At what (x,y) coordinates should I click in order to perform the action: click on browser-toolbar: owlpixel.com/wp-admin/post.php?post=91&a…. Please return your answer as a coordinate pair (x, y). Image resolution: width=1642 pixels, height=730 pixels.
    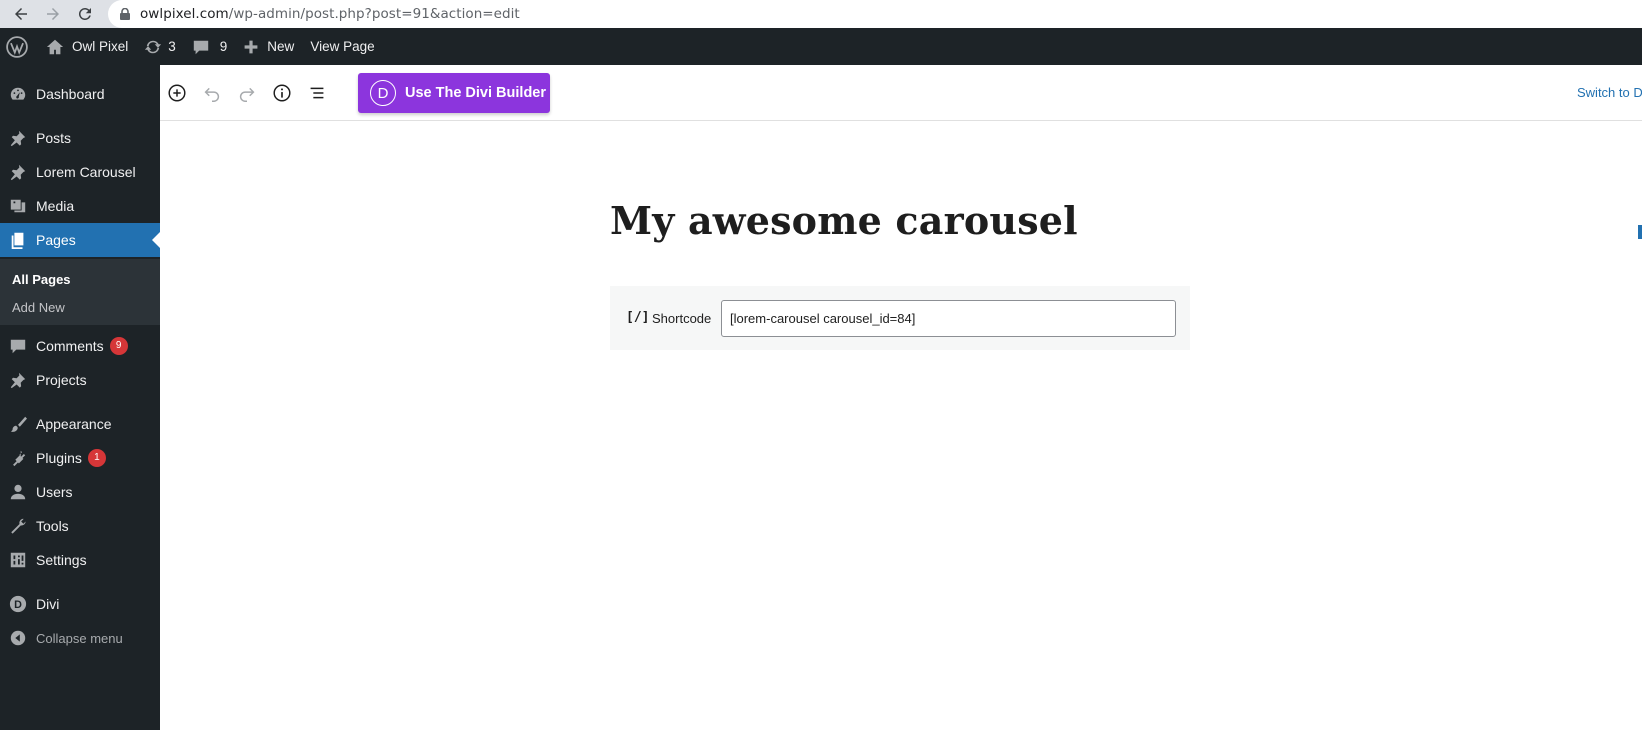
    Looking at the image, I should click on (821, 14).